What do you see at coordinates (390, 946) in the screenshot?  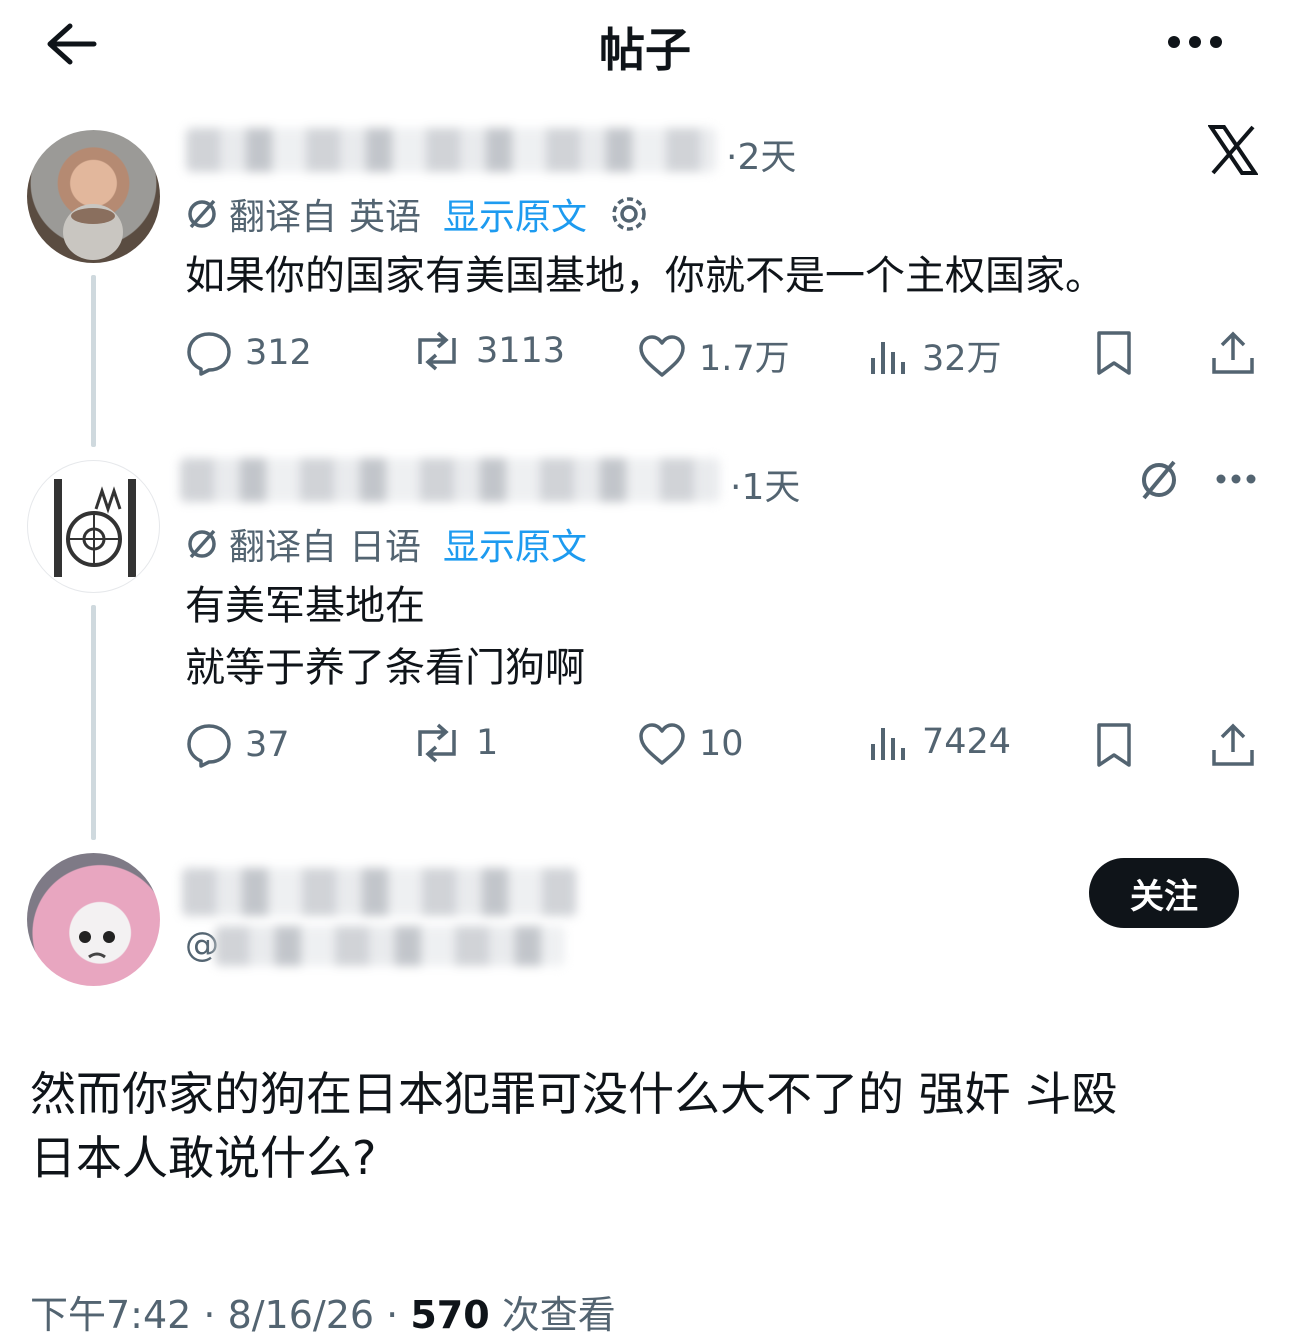 I see `blurred-handle` at bounding box center [390, 946].